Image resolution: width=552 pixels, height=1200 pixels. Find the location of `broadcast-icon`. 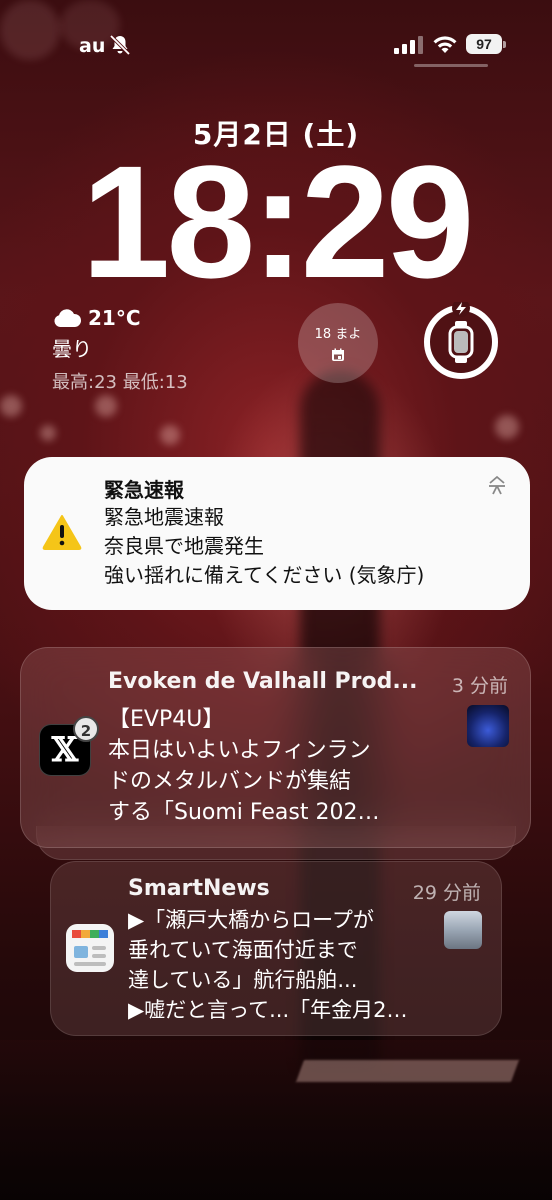

broadcast-icon is located at coordinates (497, 485).